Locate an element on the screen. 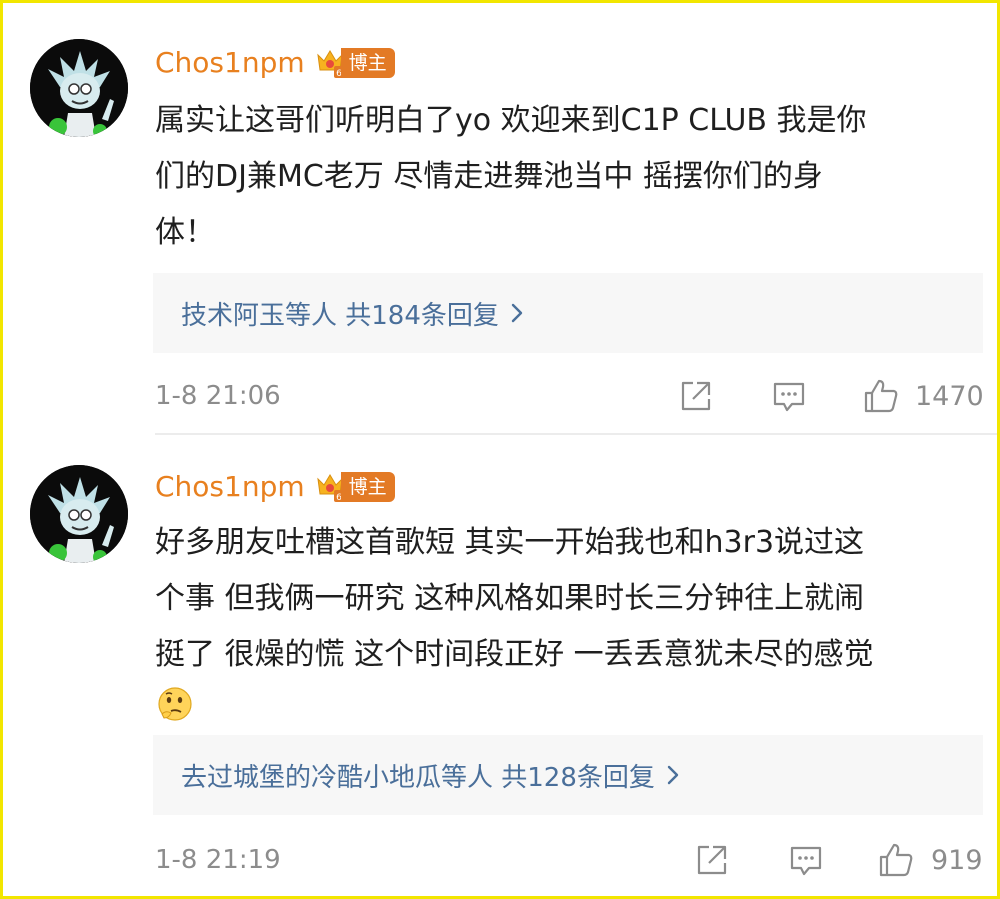 This screenshot has height=899, width=1000. thinking-emoji-icon is located at coordinates (175, 704).